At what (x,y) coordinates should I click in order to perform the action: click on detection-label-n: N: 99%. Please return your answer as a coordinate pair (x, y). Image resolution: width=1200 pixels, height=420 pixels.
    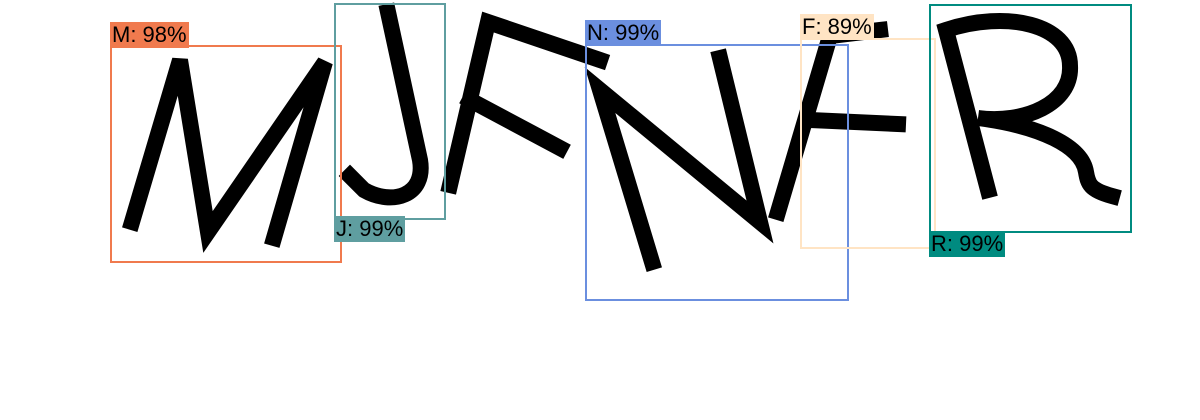
    Looking at the image, I should click on (623, 33).